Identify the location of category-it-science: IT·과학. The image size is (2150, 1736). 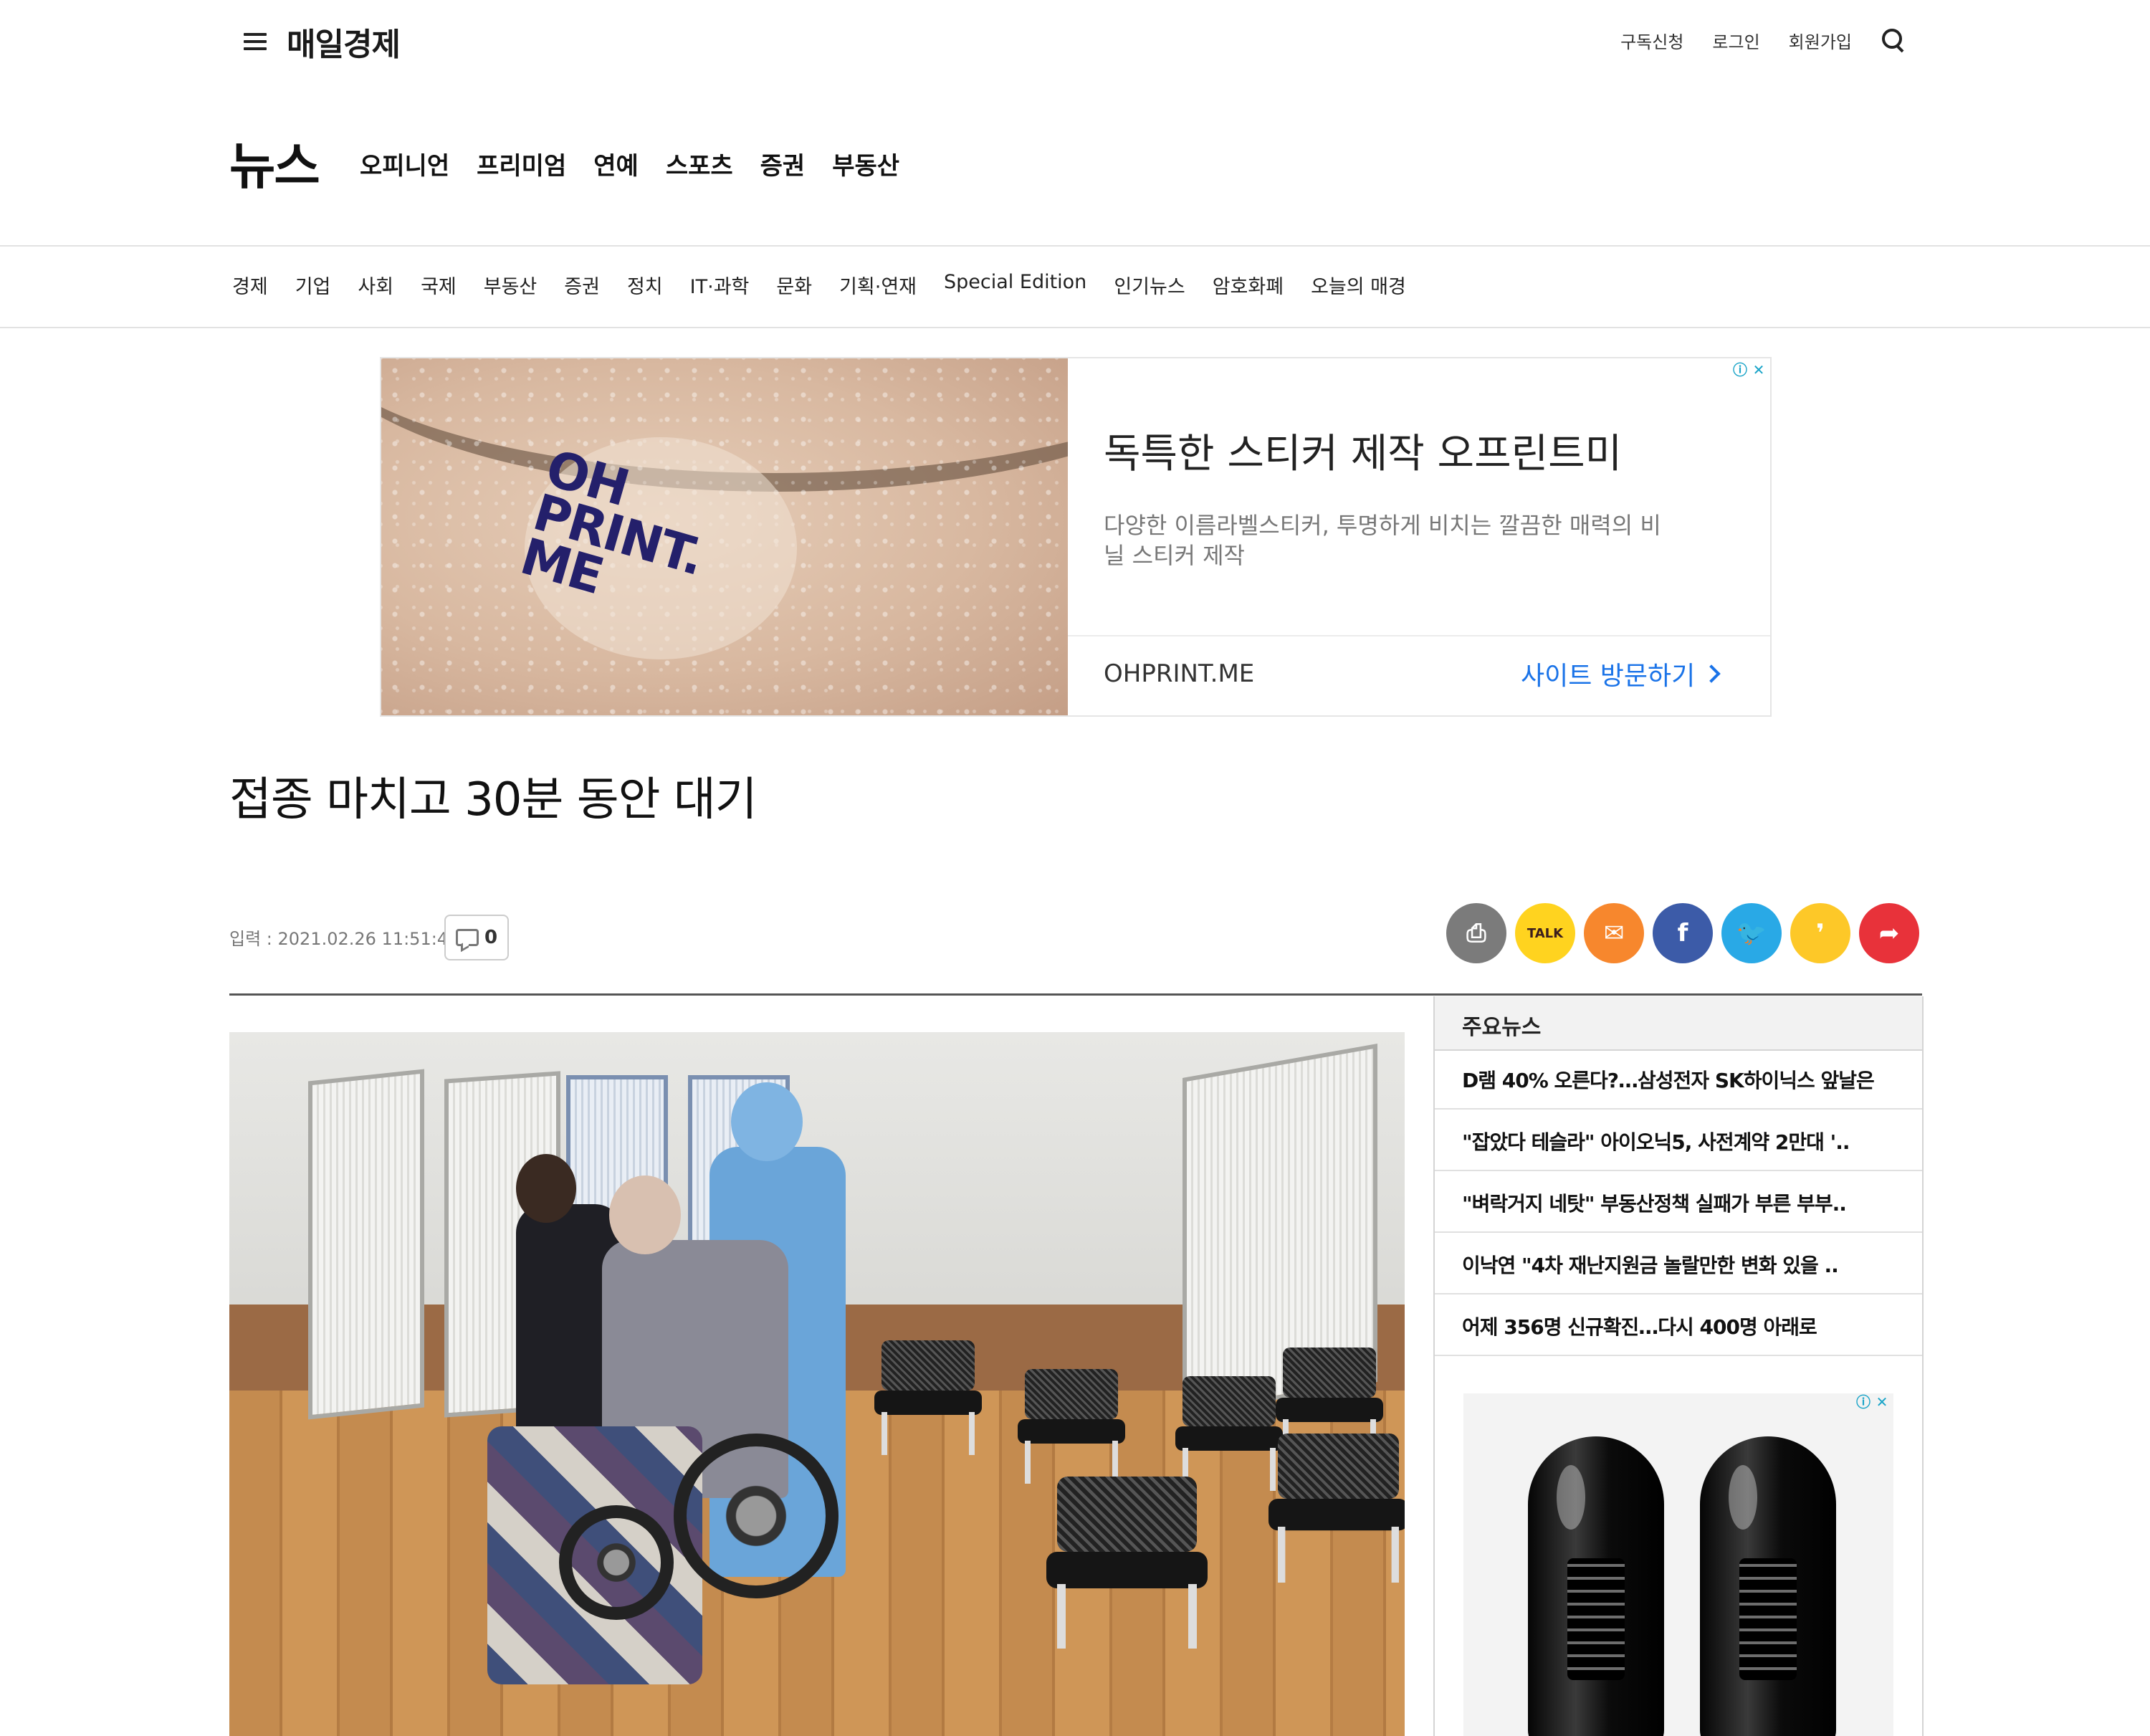
(720, 285).